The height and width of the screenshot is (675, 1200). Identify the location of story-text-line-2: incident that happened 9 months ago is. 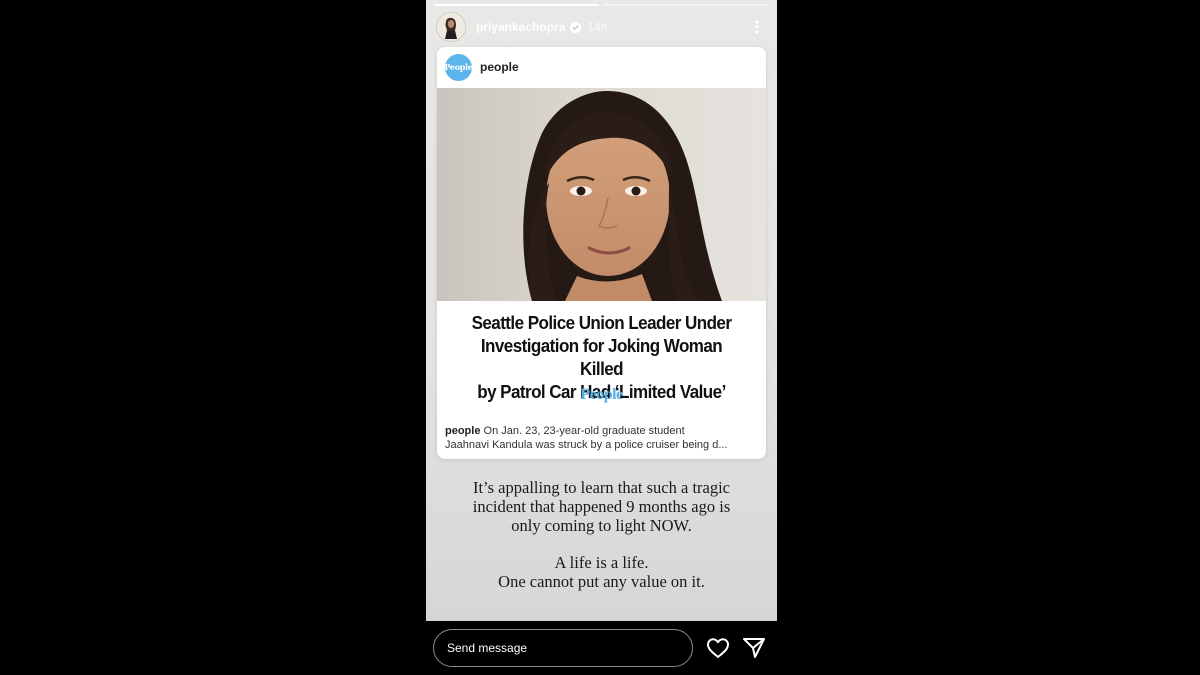
(601, 506).